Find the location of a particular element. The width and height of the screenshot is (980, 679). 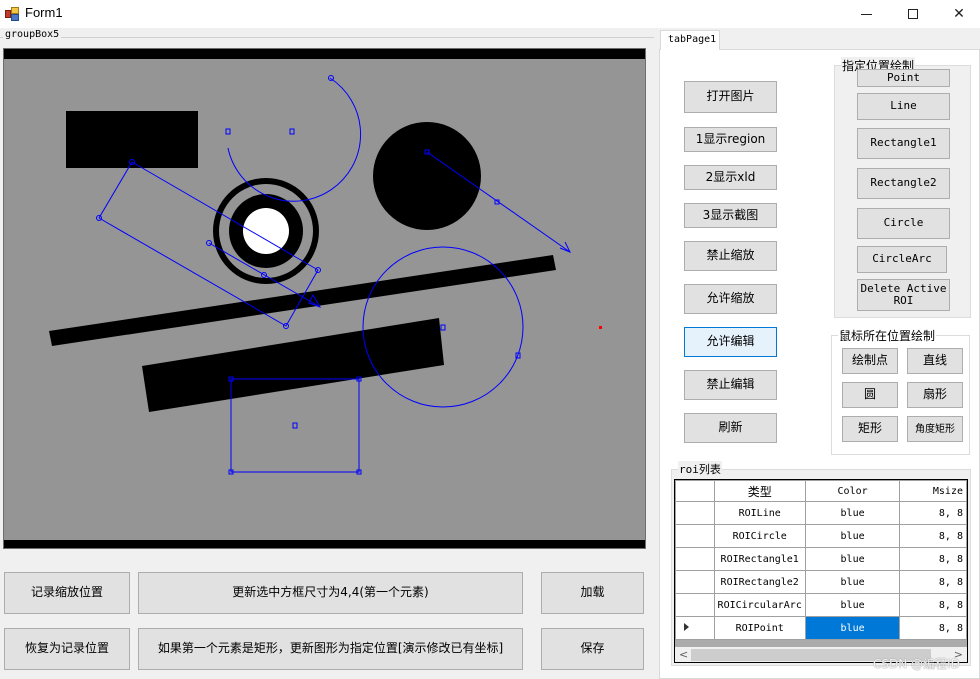

window-title: Form1 is located at coordinates (44, 12).